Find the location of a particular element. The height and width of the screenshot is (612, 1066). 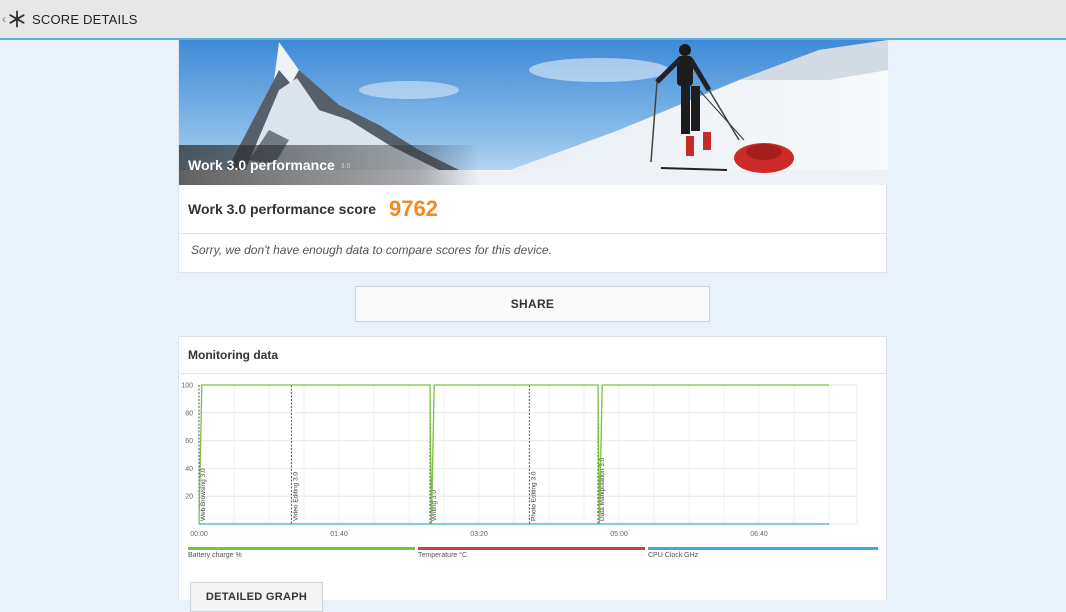

benchmark-name: Work 3.0 performance is located at coordinates (261, 165).